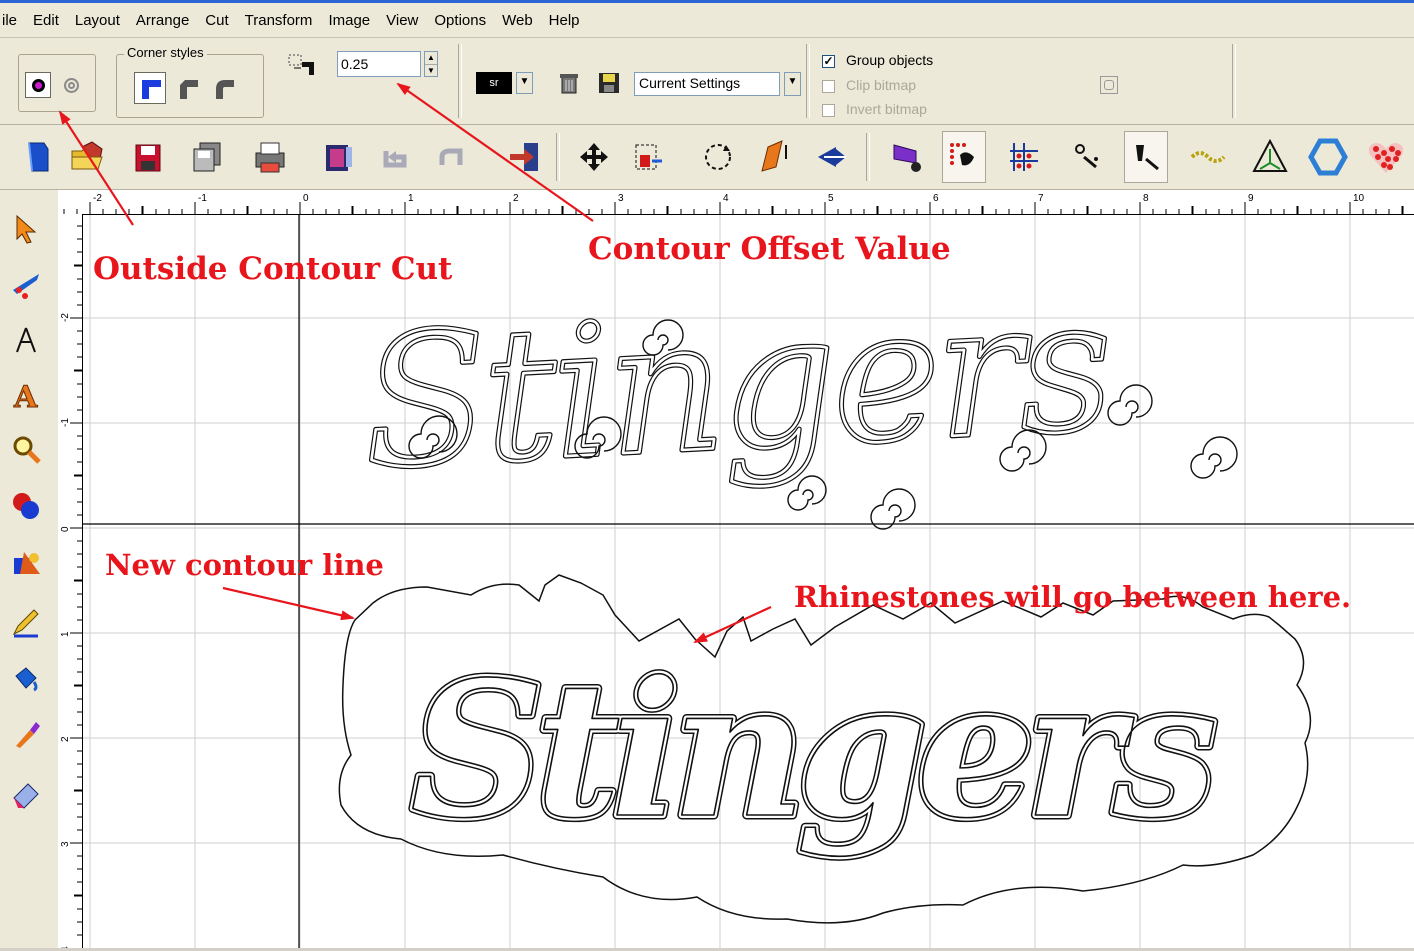  I want to click on group-objects-checkbox: ✓, so click(828, 61).